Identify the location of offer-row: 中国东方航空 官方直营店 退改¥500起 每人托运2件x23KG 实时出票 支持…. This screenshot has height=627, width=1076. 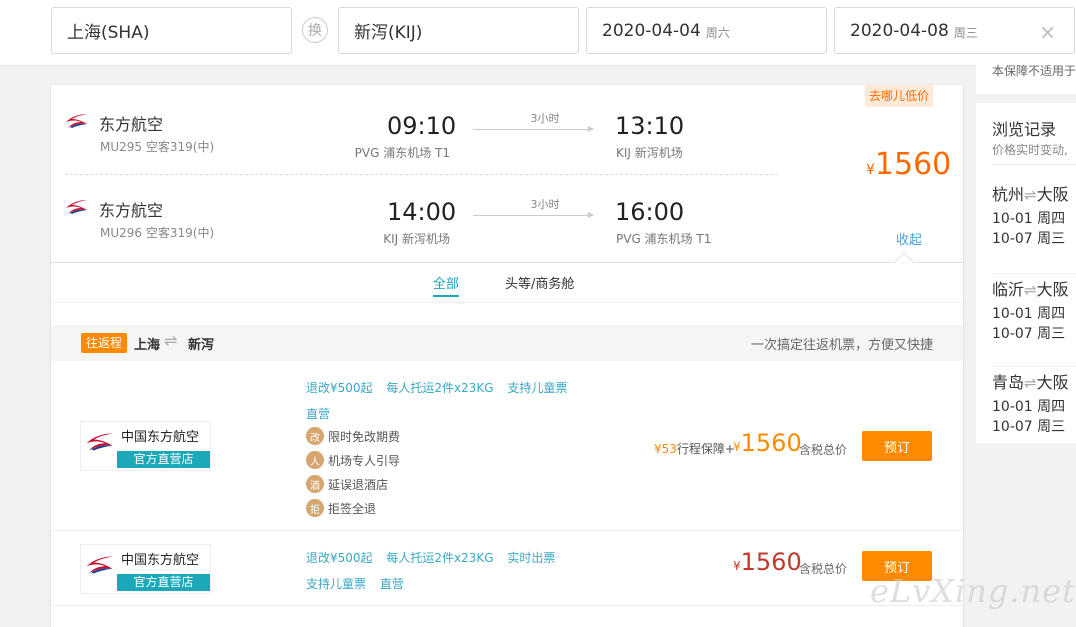
(507, 568).